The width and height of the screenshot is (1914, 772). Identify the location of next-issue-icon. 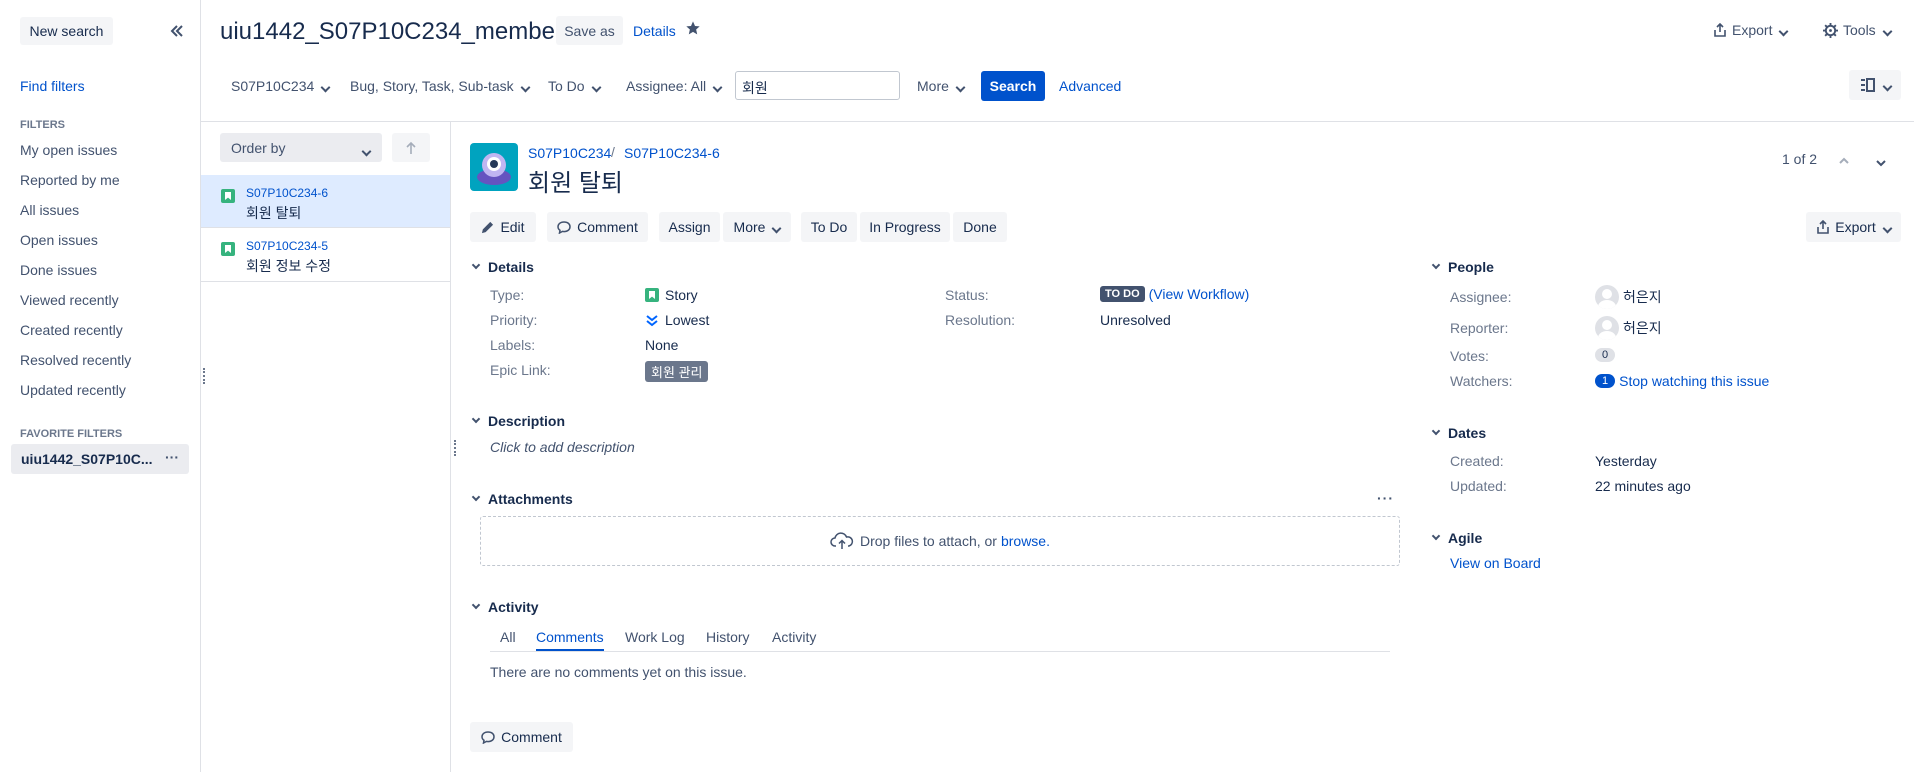
(1881, 163).